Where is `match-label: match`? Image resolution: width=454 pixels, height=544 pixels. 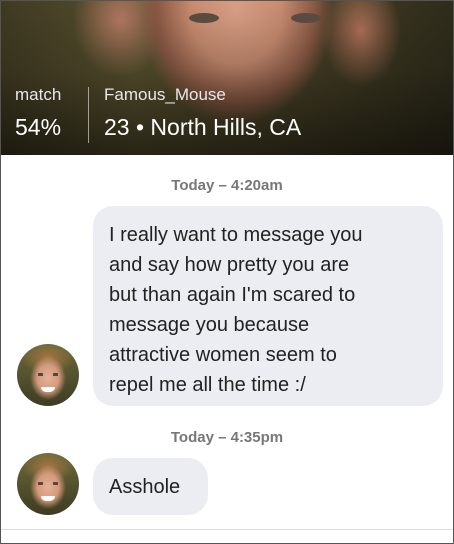 match-label: match is located at coordinates (38, 94).